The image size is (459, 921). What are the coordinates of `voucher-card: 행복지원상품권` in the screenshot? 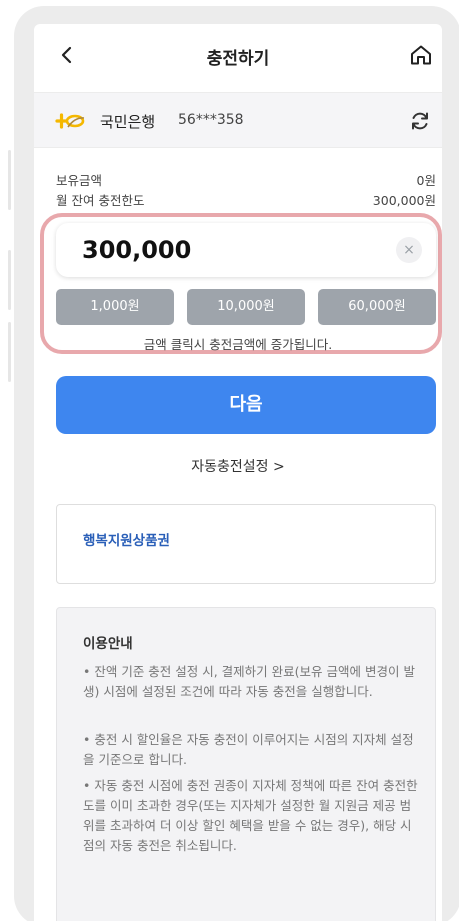 It's located at (246, 544).